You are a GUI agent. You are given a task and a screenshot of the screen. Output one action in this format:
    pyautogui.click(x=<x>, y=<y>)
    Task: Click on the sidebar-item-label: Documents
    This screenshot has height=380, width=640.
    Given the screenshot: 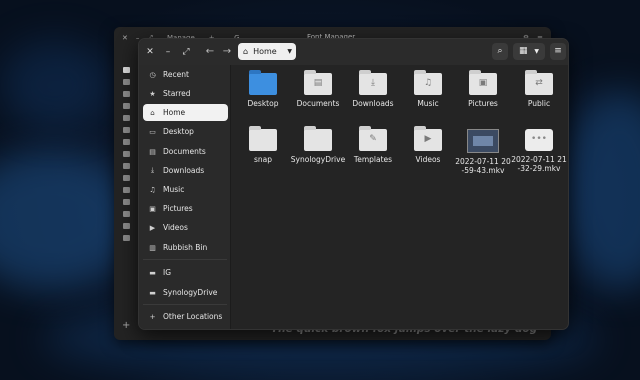 What is the action you would take?
    pyautogui.click(x=184, y=151)
    